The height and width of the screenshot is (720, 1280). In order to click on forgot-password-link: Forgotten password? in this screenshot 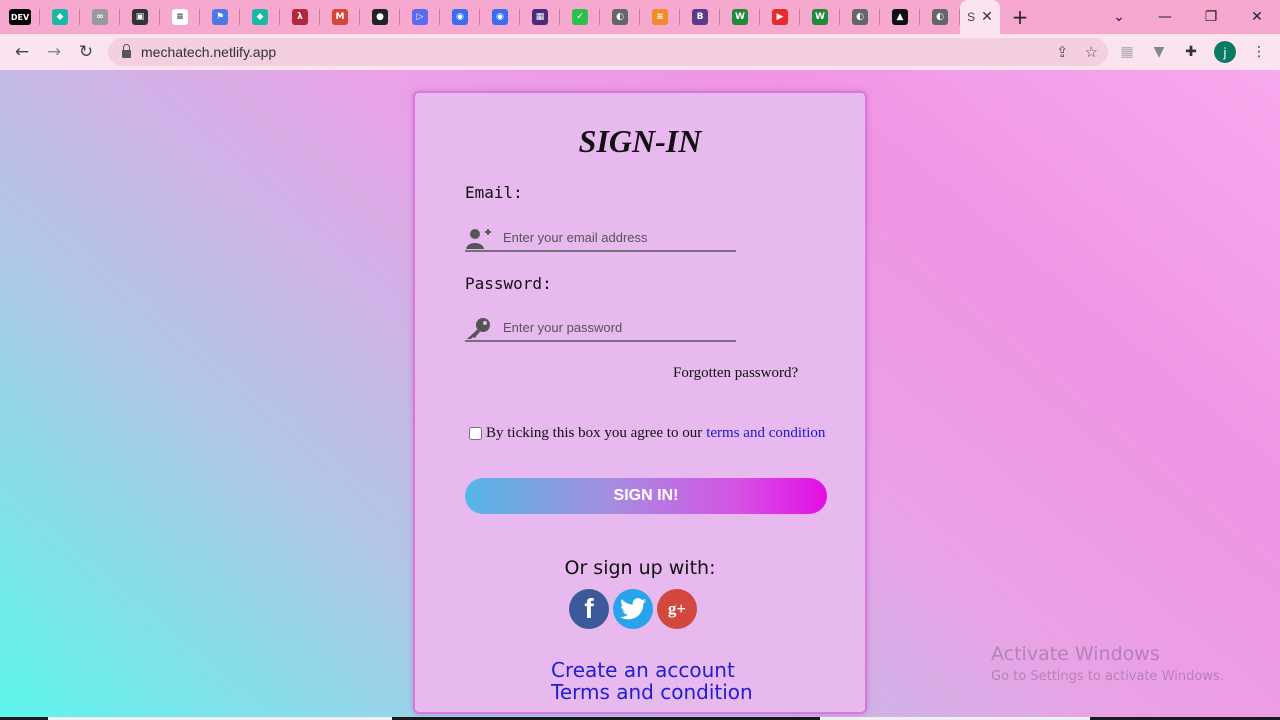, I will do `click(735, 373)`.